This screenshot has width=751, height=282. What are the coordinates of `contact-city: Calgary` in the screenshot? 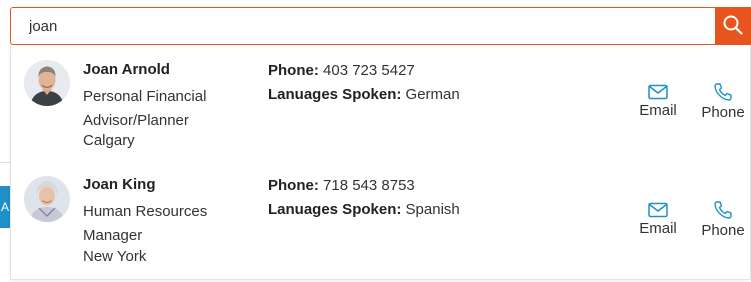 It's located at (109, 140).